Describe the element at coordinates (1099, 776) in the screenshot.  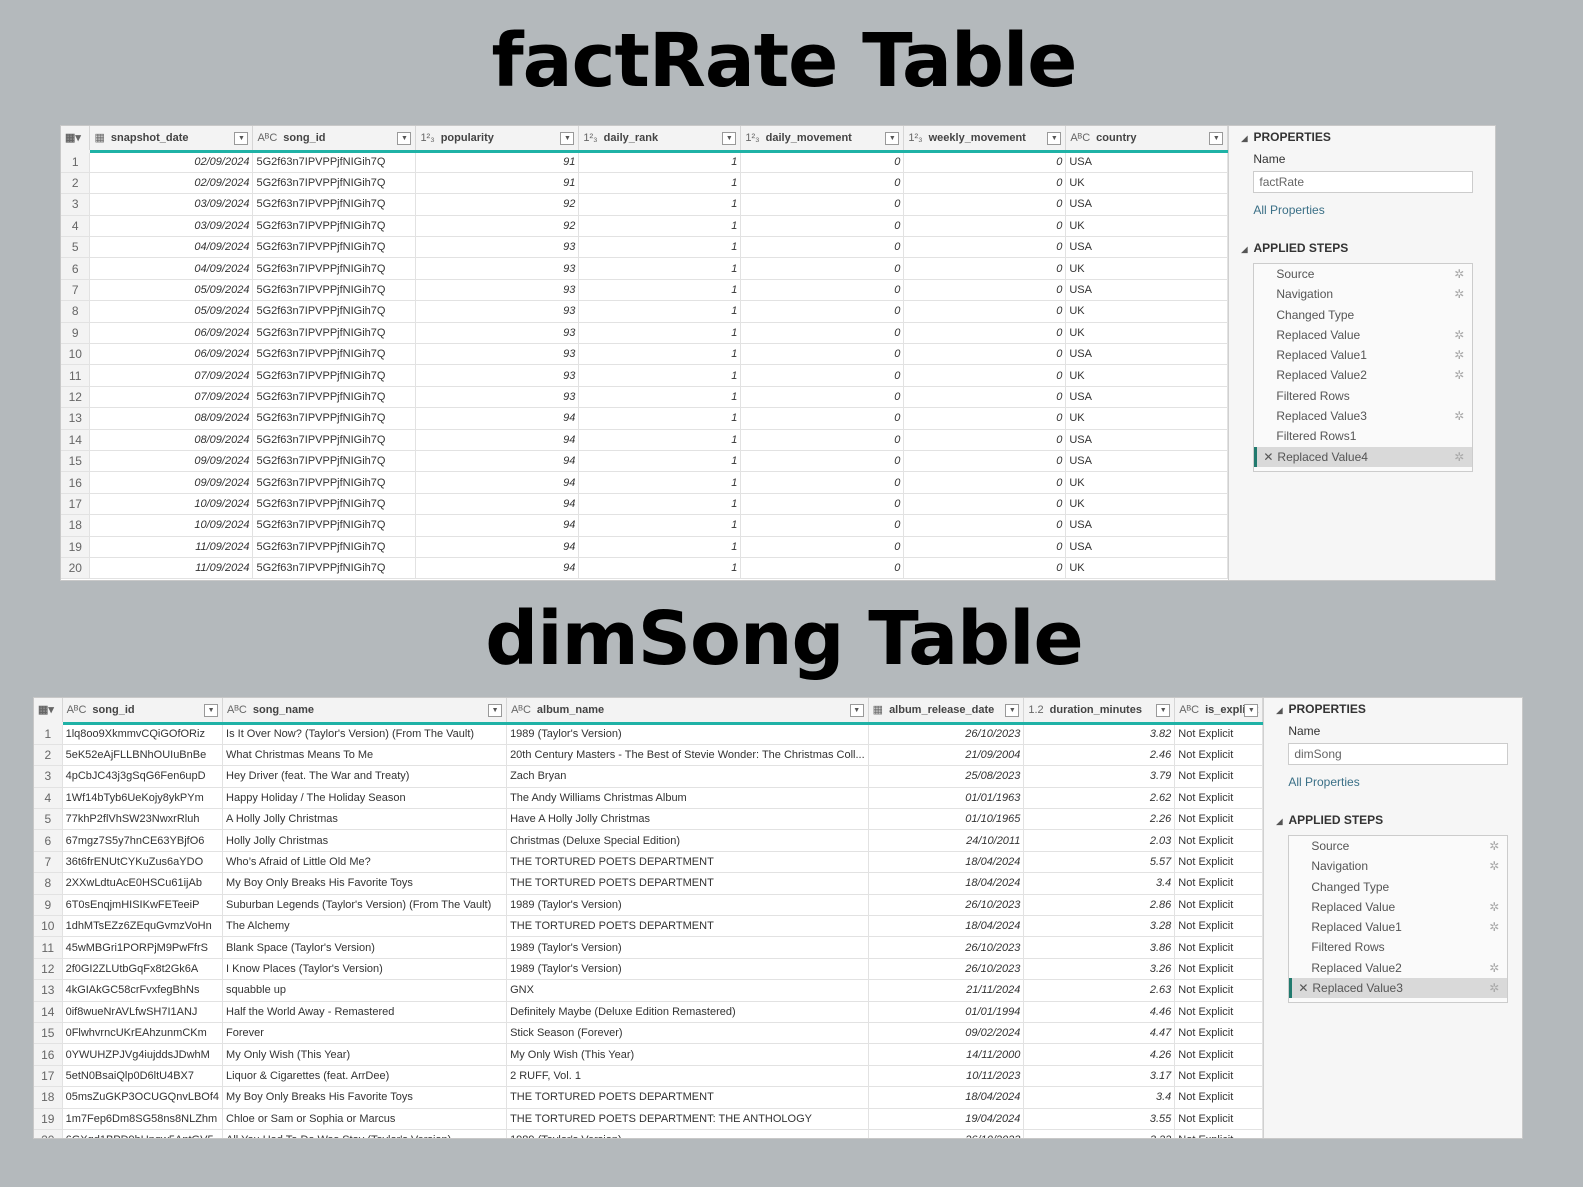
I see `cell-duration_minutes: 3.79` at that location.